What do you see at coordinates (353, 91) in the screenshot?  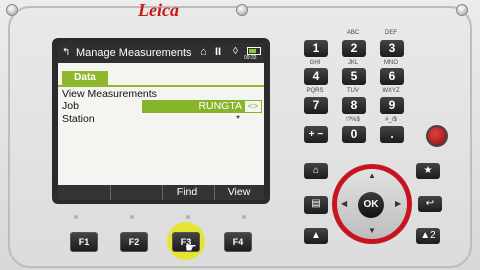 I see `key-letters: TUV` at bounding box center [353, 91].